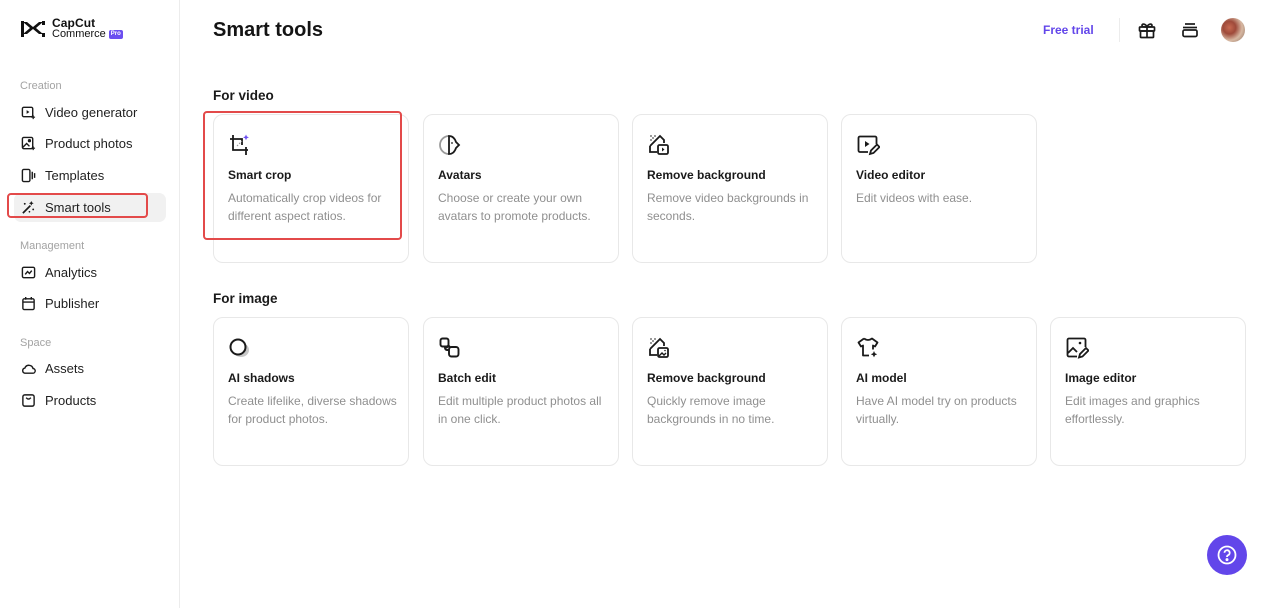  What do you see at coordinates (260, 175) in the screenshot?
I see `card-title: Smart crop` at bounding box center [260, 175].